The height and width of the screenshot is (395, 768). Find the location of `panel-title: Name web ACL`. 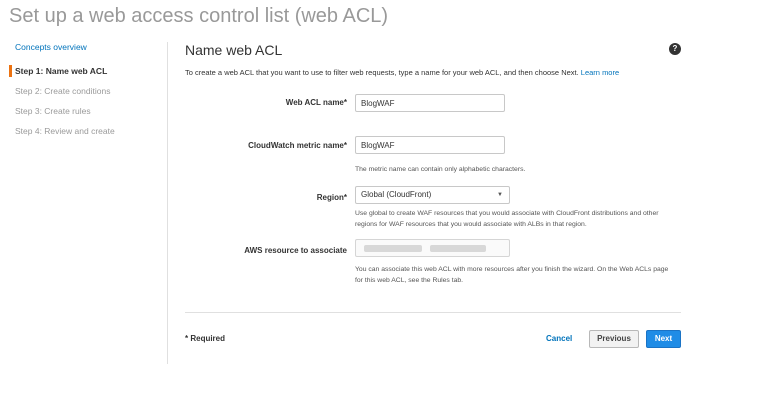

panel-title: Name web ACL is located at coordinates (234, 50).